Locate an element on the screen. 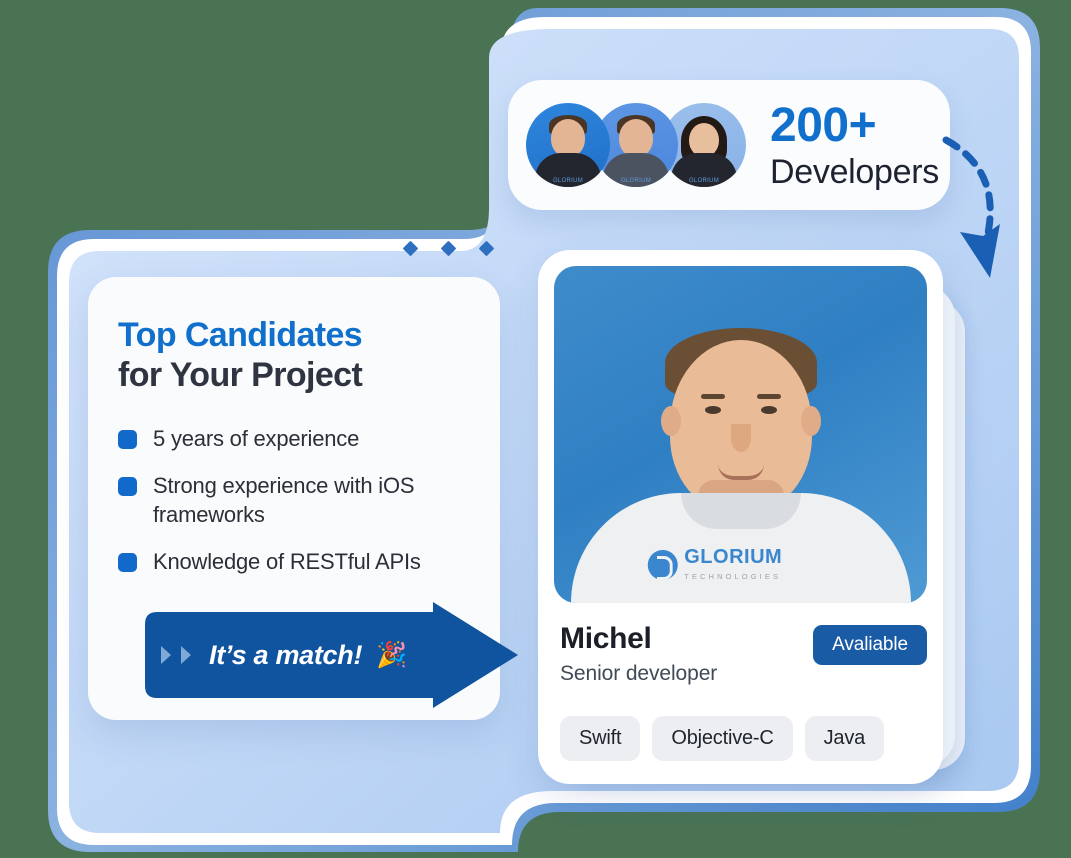 The height and width of the screenshot is (858, 1071). glorium-logo-secondary: TECHNOLOGIES is located at coordinates (733, 576).